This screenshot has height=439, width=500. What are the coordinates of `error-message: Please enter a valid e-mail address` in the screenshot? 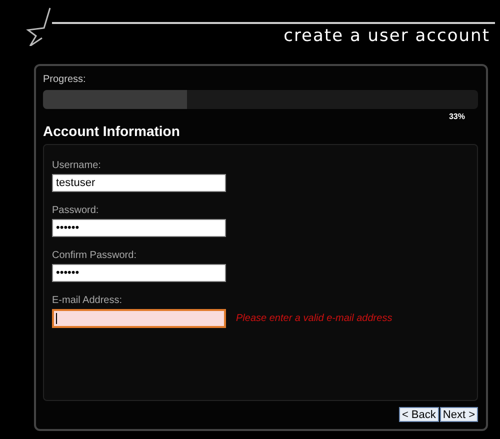 It's located at (314, 319).